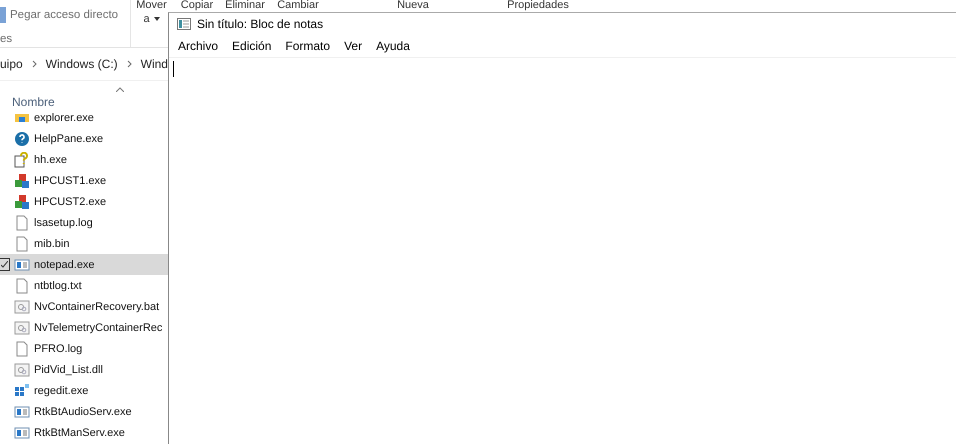  I want to click on file-row: RtkBtAudioServ.exe, so click(84, 411).